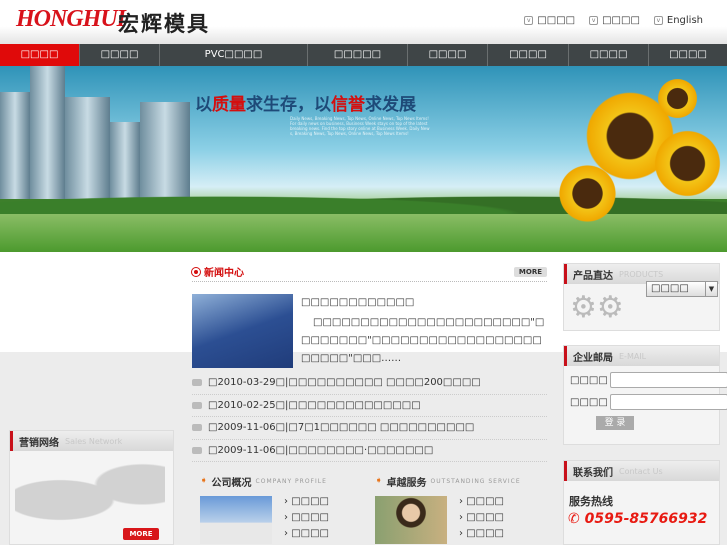 Image resolution: width=727 pixels, height=545 pixels. I want to click on news-item-text: □2009-11-06□|□7□1□□□□□□ □□□□□□□□□□, so click(341, 428).